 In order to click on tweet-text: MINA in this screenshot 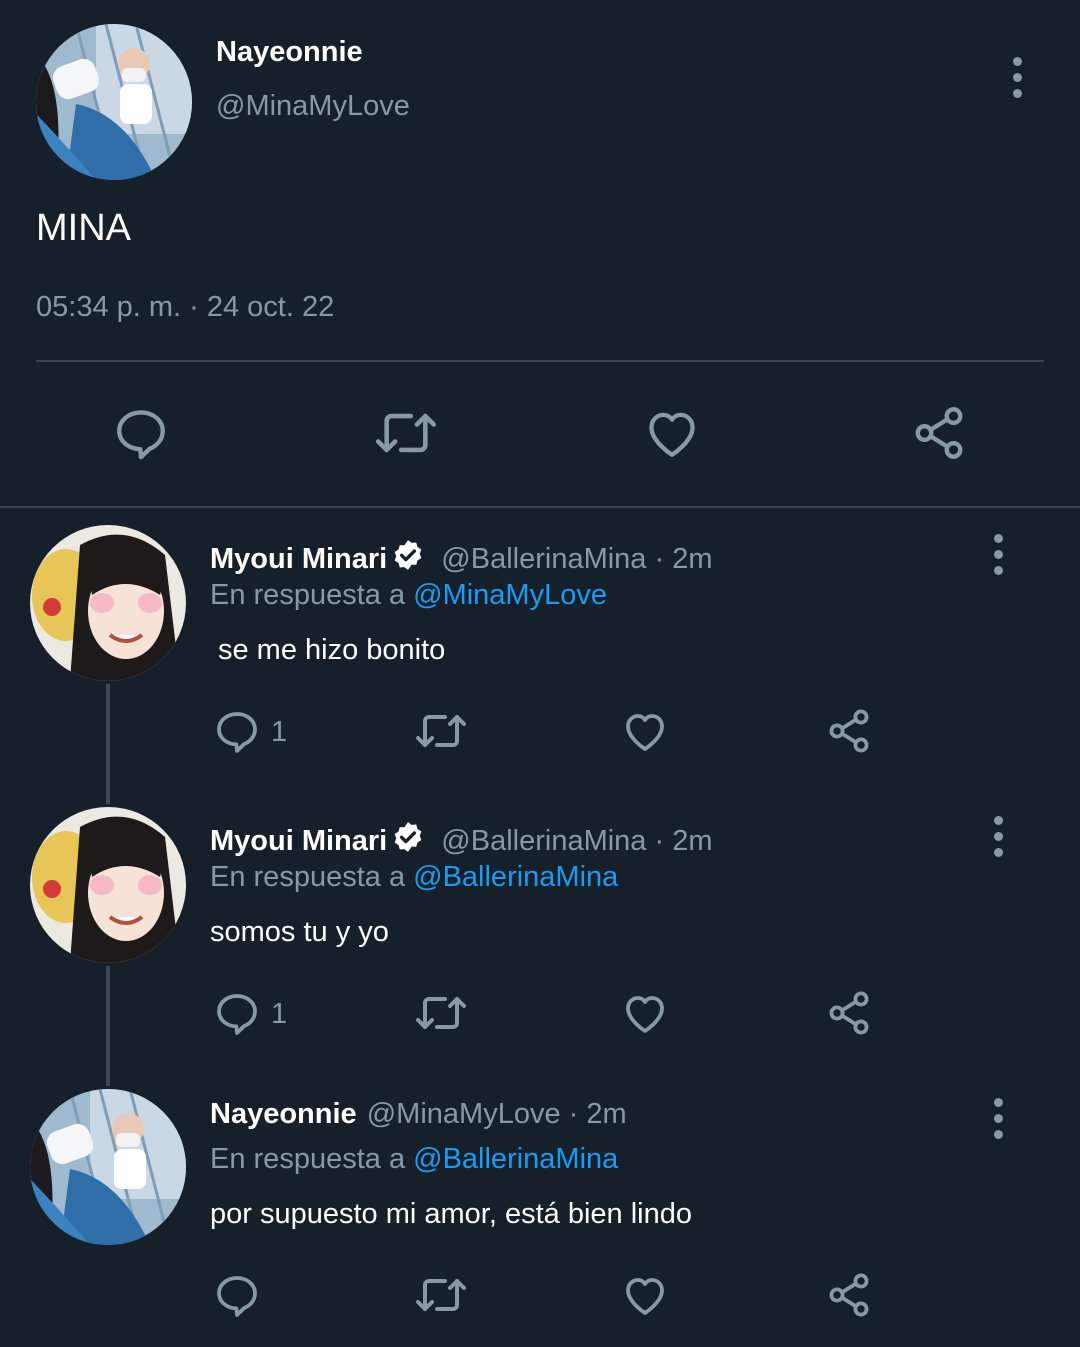, I will do `click(83, 228)`.